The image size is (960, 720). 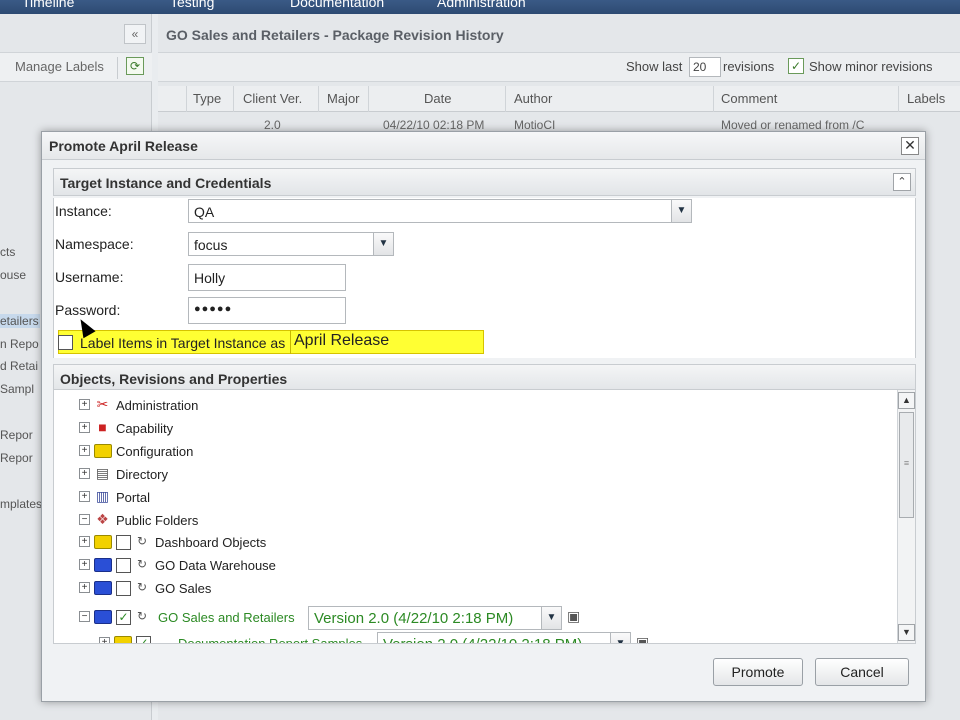 What do you see at coordinates (102, 541) in the screenshot?
I see `yellow-folder-icon` at bounding box center [102, 541].